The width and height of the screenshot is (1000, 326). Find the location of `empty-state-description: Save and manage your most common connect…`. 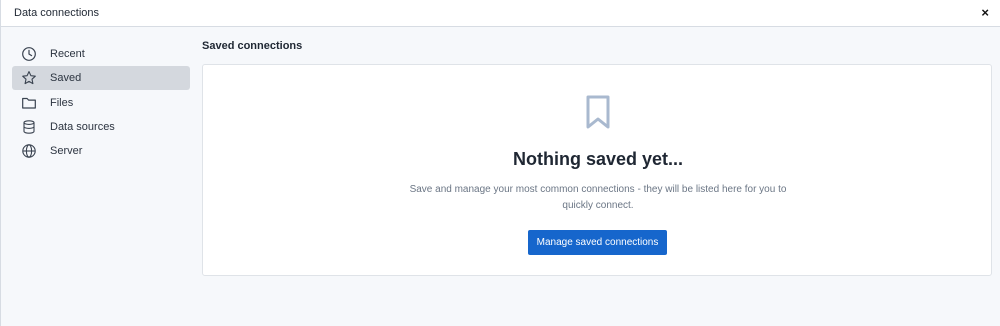

empty-state-description: Save and manage your most common connect… is located at coordinates (598, 197).